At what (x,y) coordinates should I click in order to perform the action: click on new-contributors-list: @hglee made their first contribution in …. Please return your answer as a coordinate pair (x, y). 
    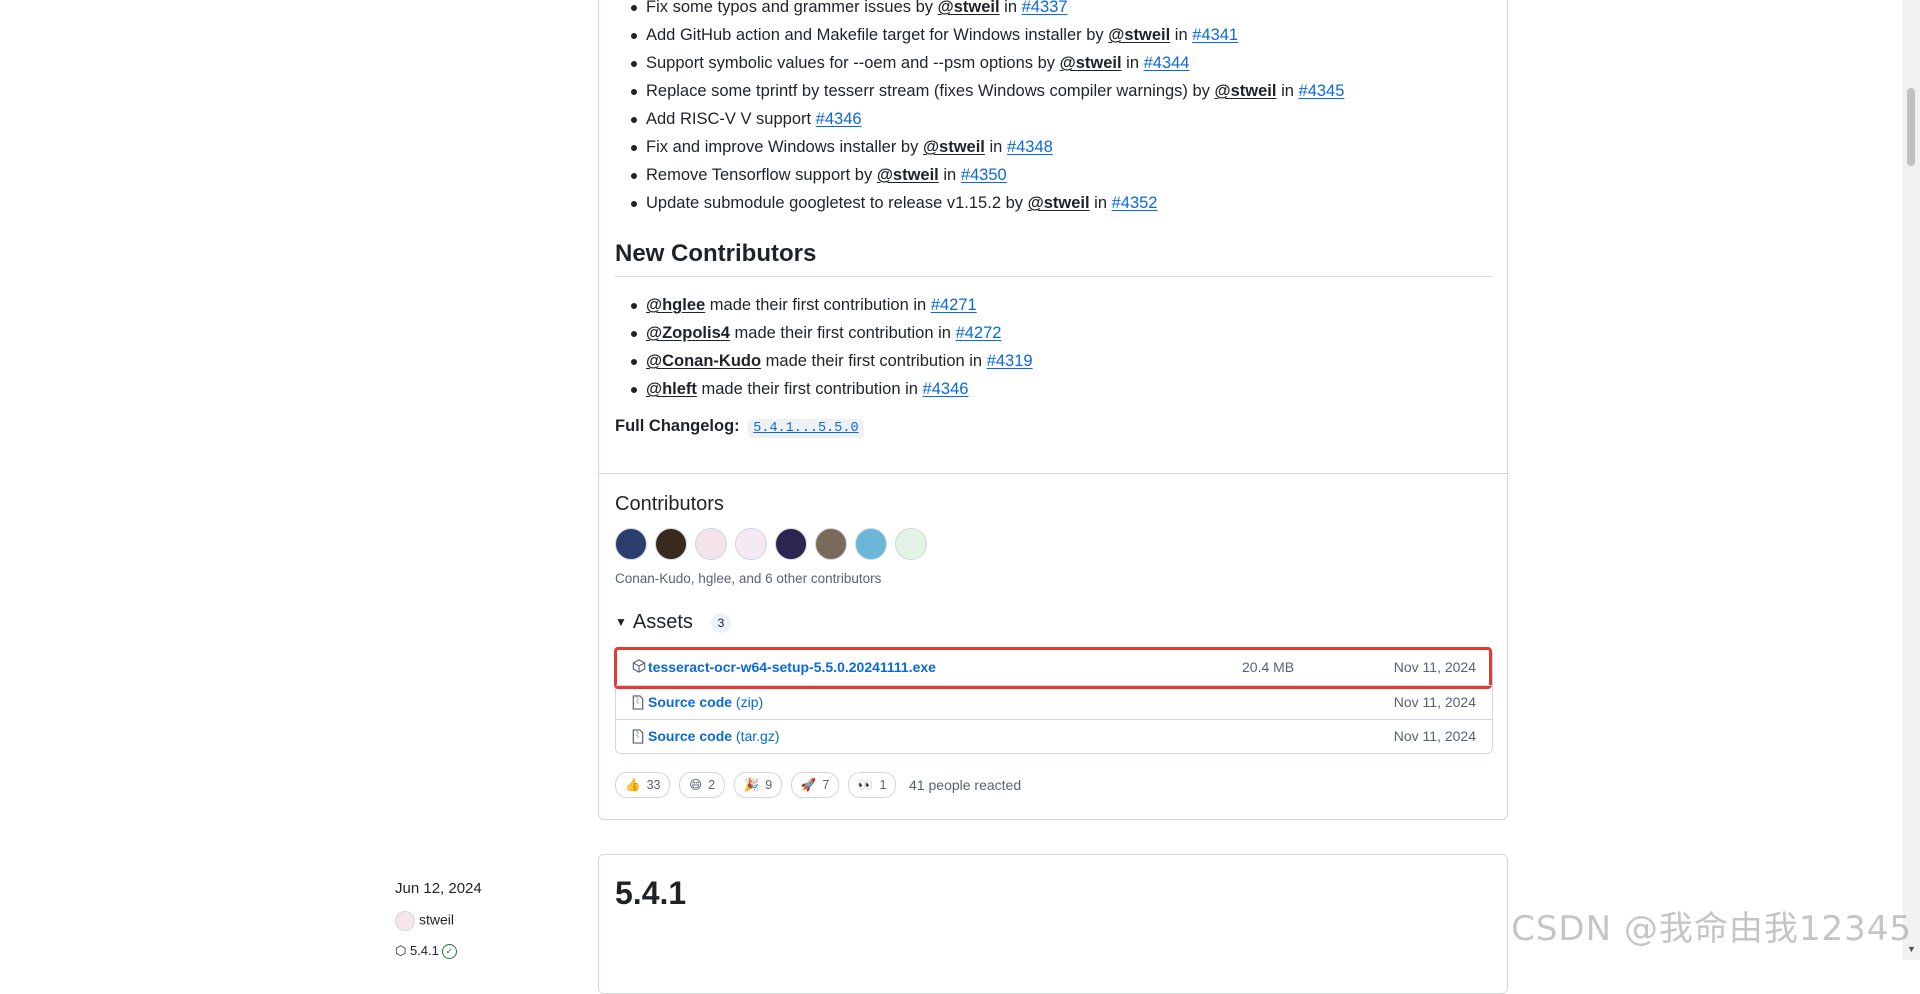
    Looking at the image, I should click on (1061, 347).